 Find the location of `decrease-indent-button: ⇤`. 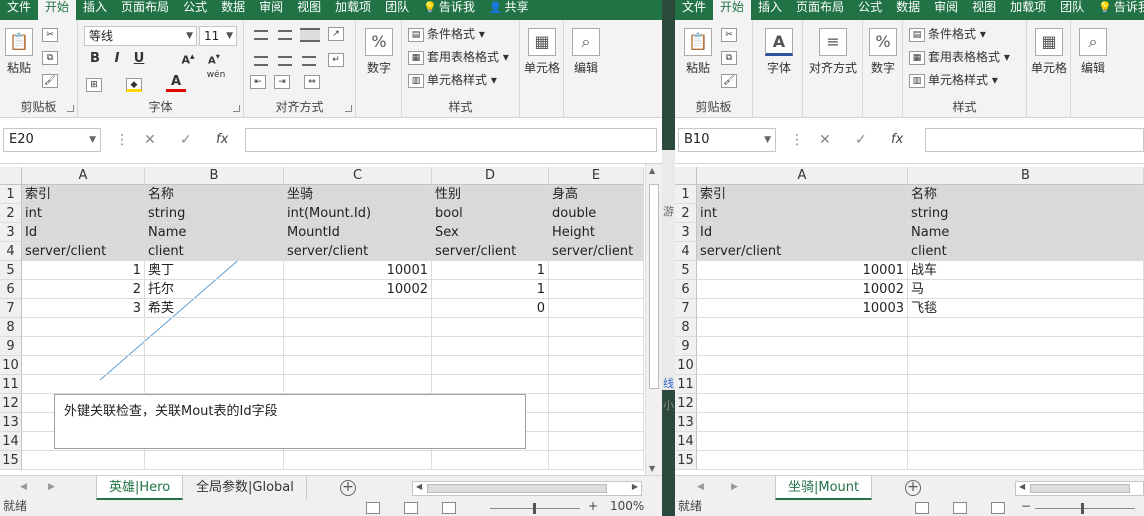

decrease-indent-button: ⇤ is located at coordinates (259, 81).